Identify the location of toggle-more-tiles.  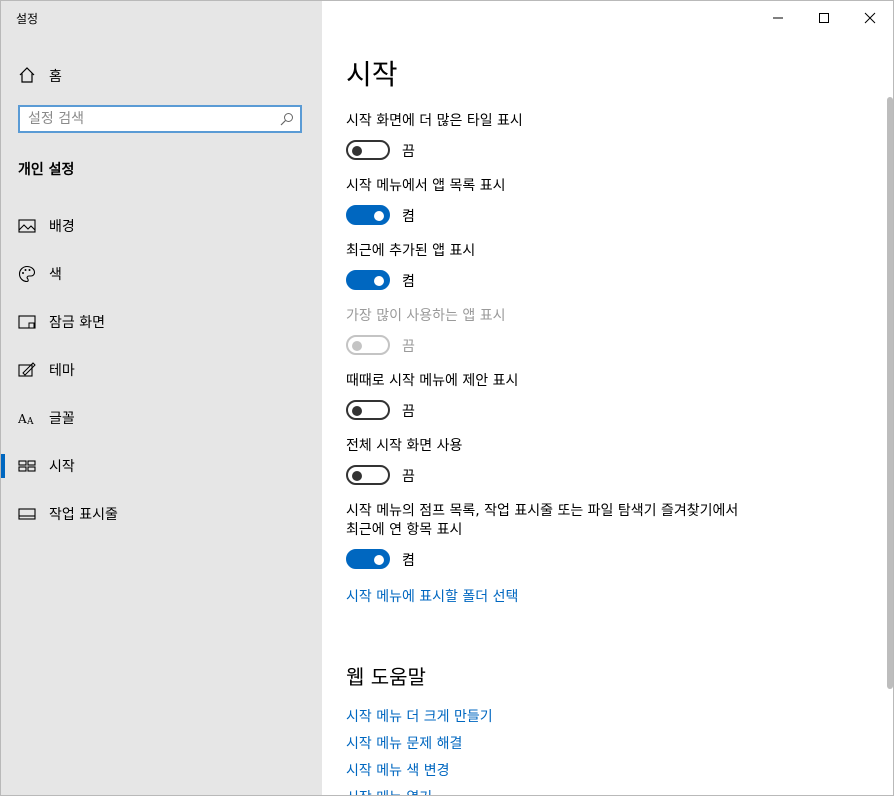
(368, 150).